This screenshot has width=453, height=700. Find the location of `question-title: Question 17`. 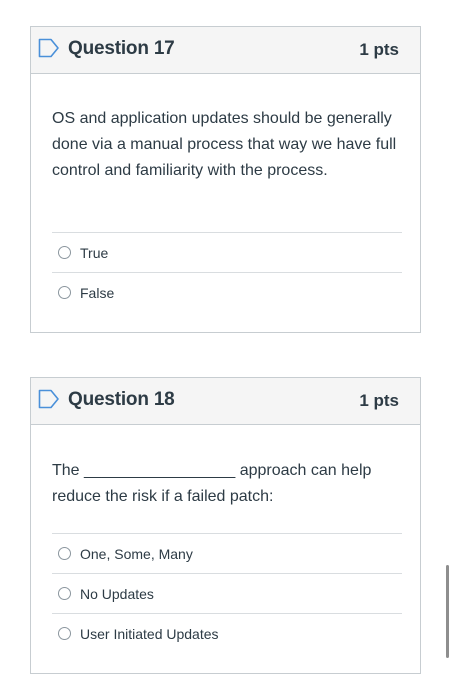

question-title: Question 17 is located at coordinates (121, 48).